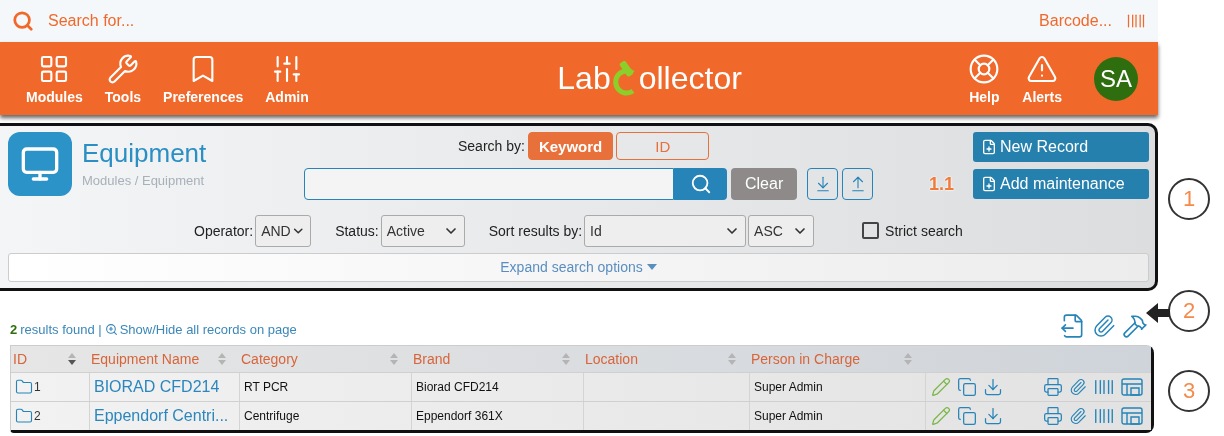 This screenshot has height=436, width=1224. Describe the element at coordinates (1189, 199) in the screenshot. I see `callout-number: 1` at that location.